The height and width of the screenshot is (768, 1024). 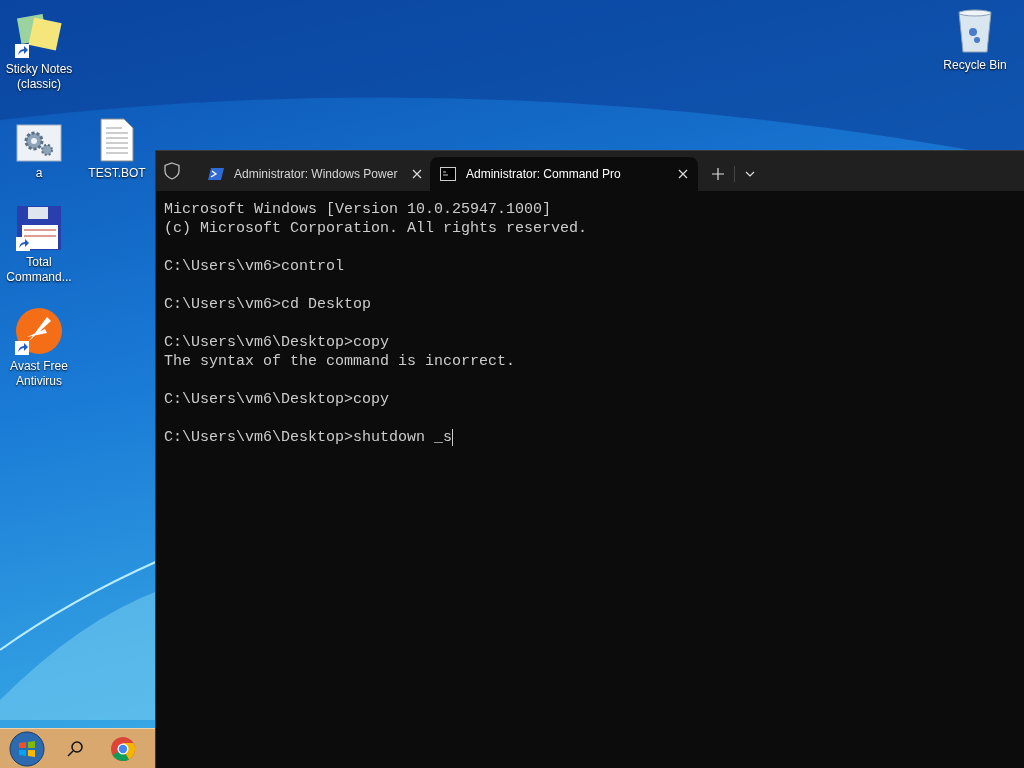 What do you see at coordinates (448, 174) in the screenshot?
I see `command-prompt-icon` at bounding box center [448, 174].